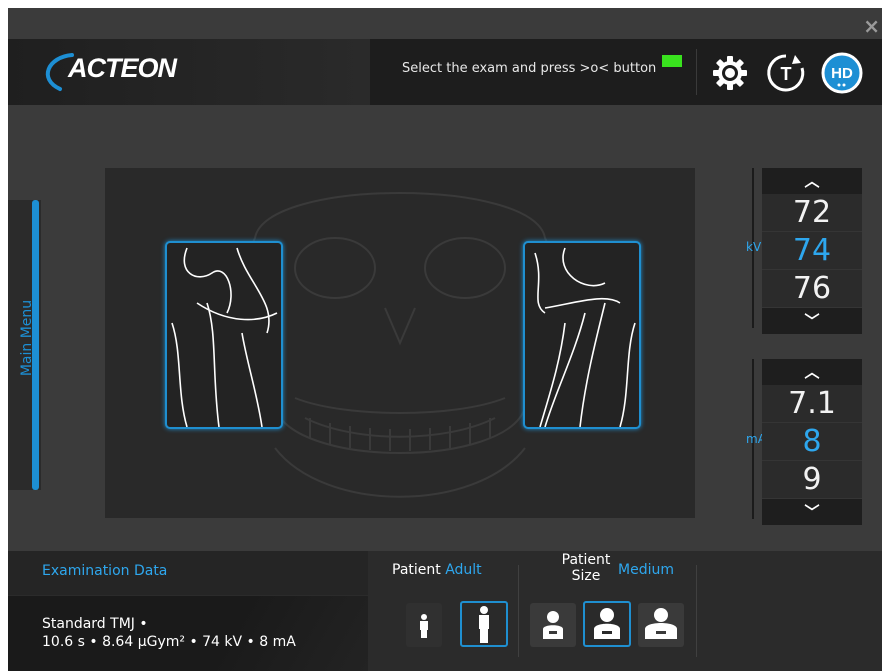  Describe the element at coordinates (585, 337) in the screenshot. I see `tmj-right-outline` at that location.